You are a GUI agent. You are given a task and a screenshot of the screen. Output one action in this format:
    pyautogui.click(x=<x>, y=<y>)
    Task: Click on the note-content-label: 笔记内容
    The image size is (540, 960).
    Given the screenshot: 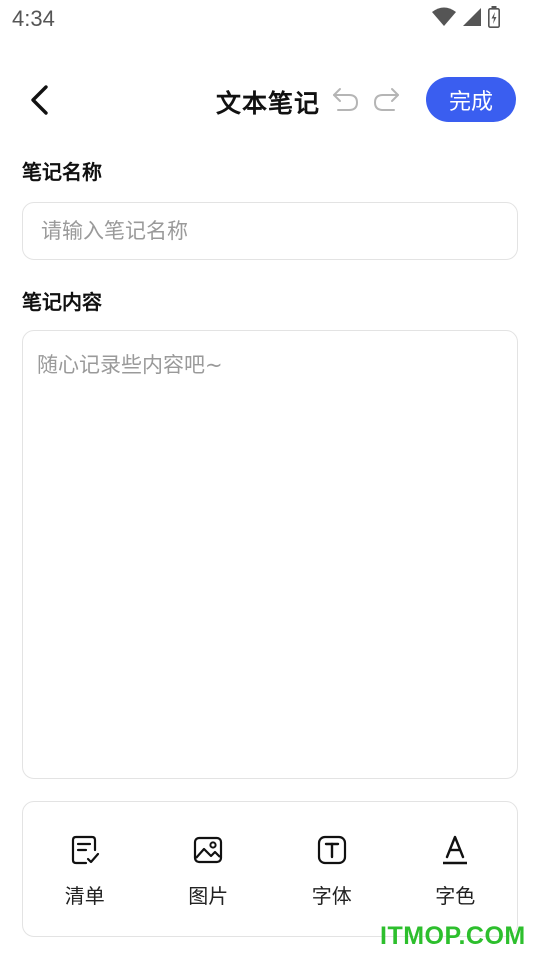 What is the action you would take?
    pyautogui.click(x=62, y=302)
    